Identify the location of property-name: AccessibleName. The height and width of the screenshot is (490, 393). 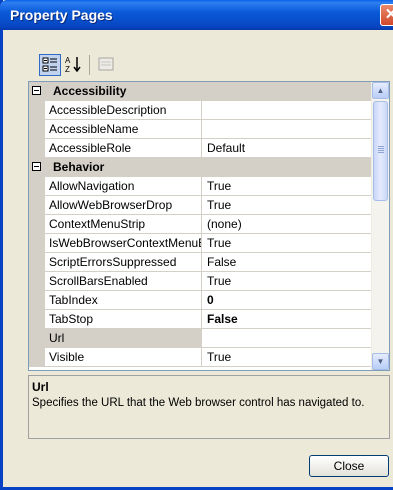
(123, 129).